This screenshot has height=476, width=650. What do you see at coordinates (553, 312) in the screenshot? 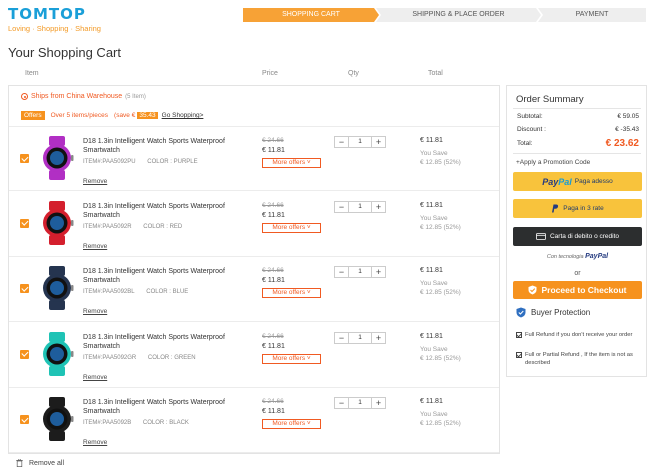
I see `buyer-protection: Buyer Protection` at bounding box center [553, 312].